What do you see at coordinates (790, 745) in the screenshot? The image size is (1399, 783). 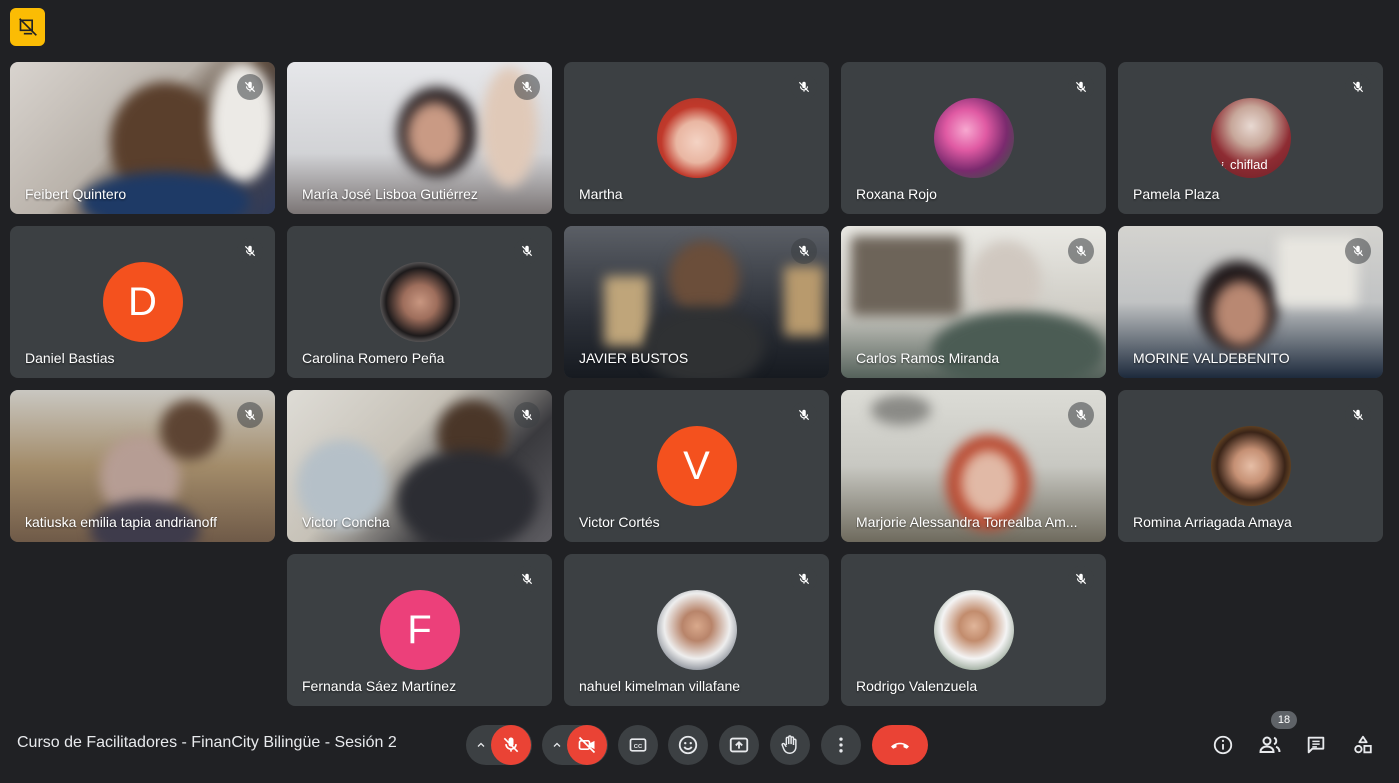 I see `raise-hand-button` at bounding box center [790, 745].